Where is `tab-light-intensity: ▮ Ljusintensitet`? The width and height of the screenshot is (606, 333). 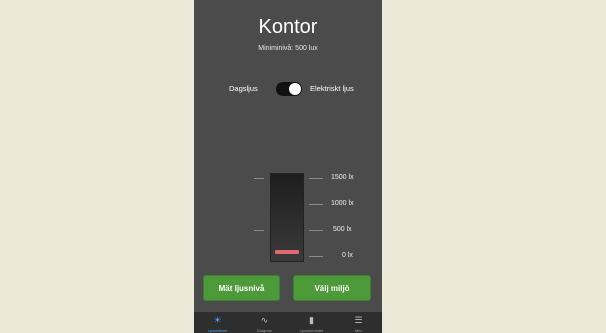
tab-light-intensity: ▮ Ljusintensitet is located at coordinates (311, 322).